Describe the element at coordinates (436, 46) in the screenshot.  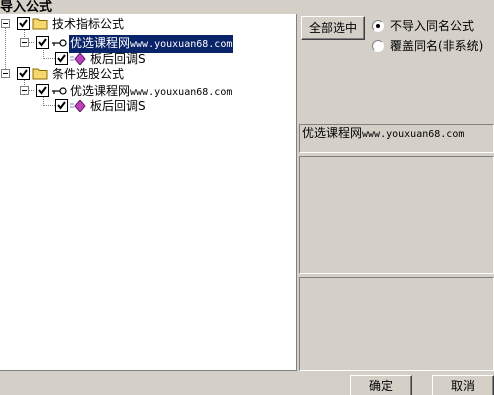
I see `overwrite-label: 覆盖同名(非系统)` at that location.